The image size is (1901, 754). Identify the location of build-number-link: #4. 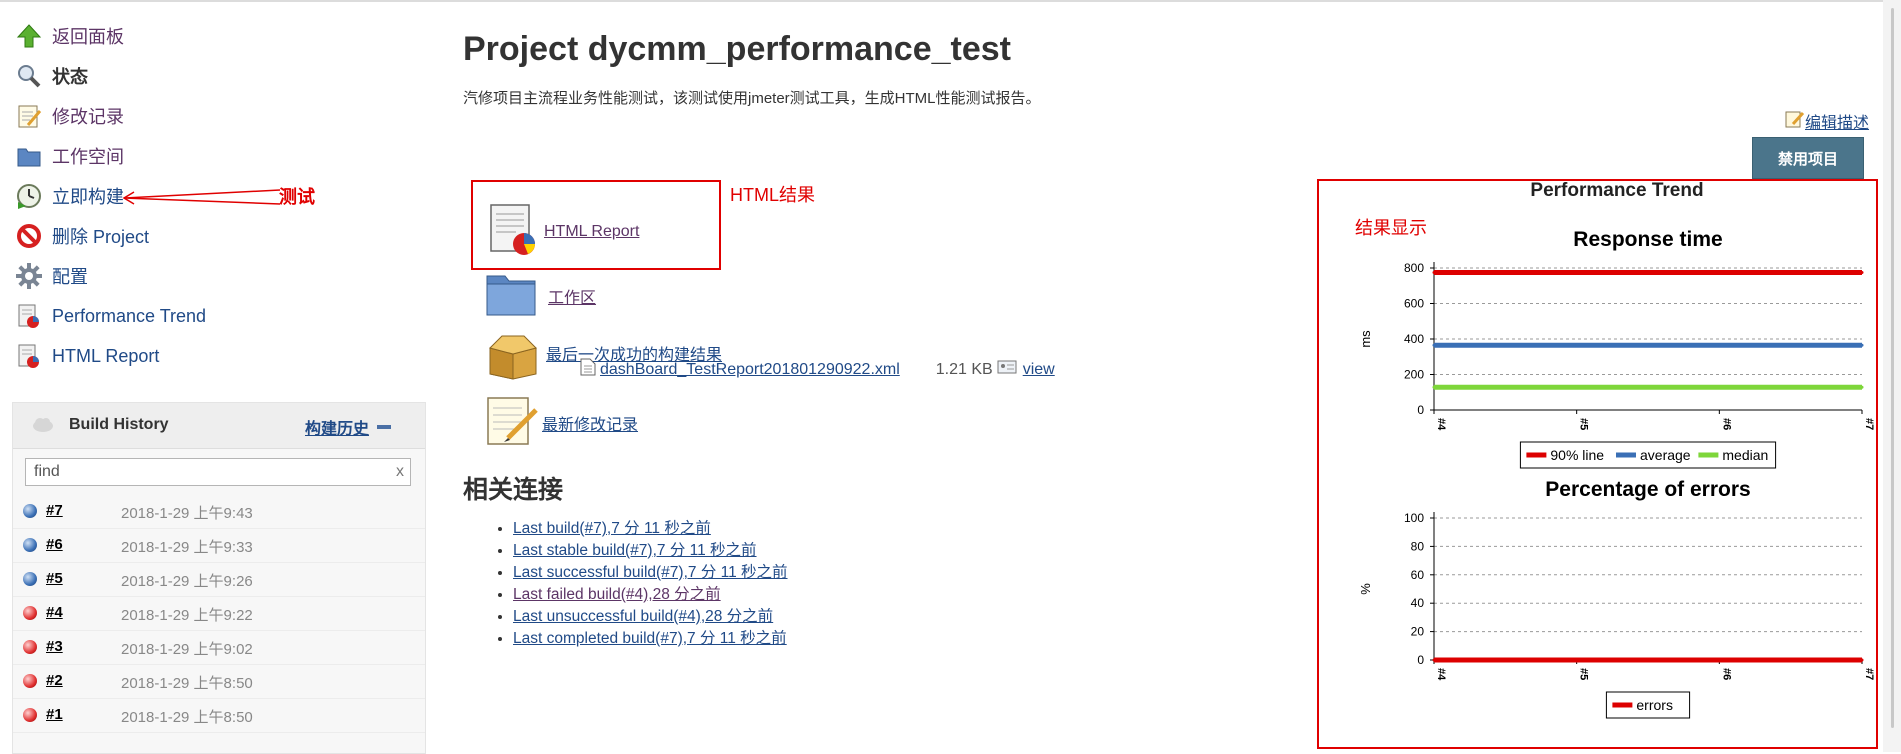
(54, 612).